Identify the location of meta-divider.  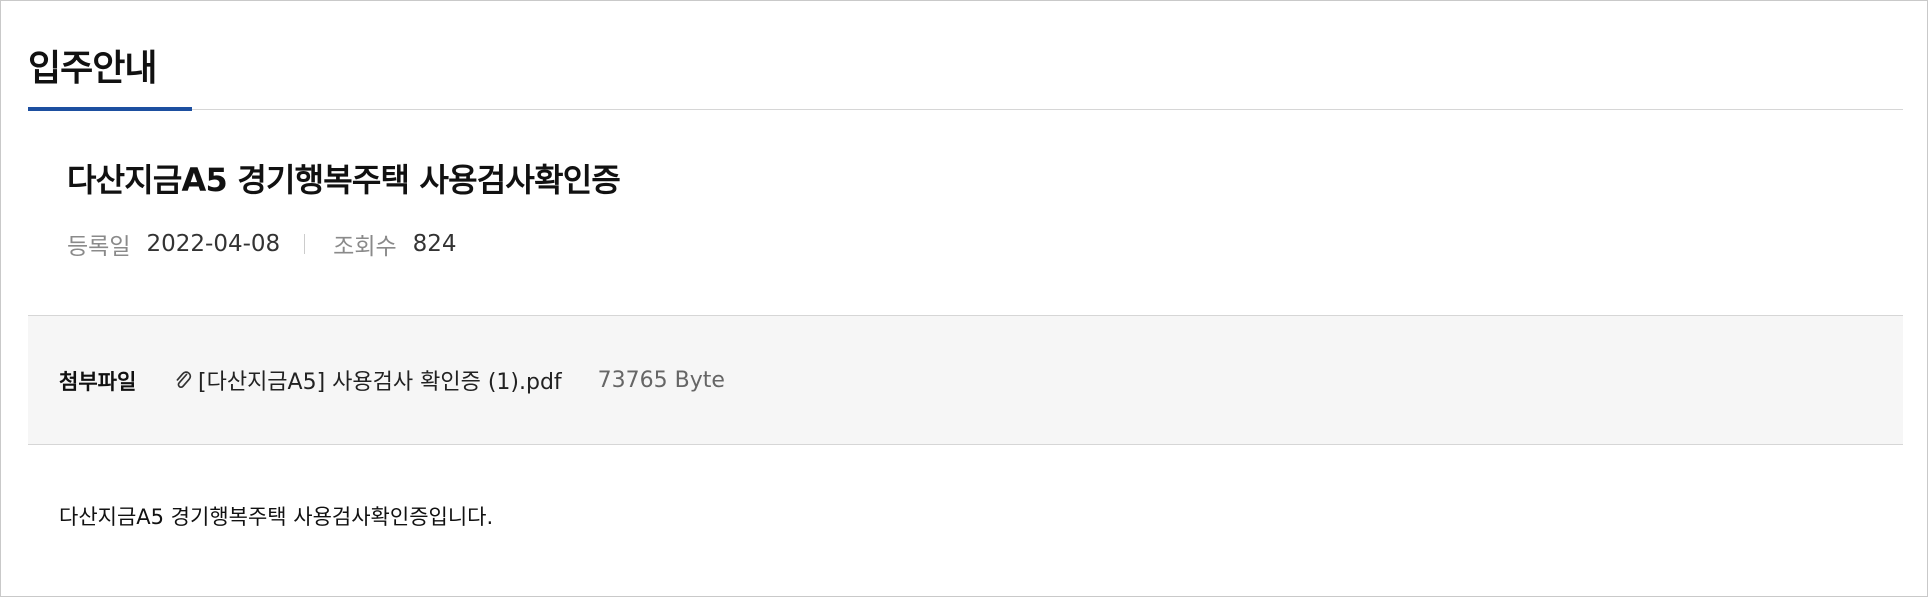
(305, 244).